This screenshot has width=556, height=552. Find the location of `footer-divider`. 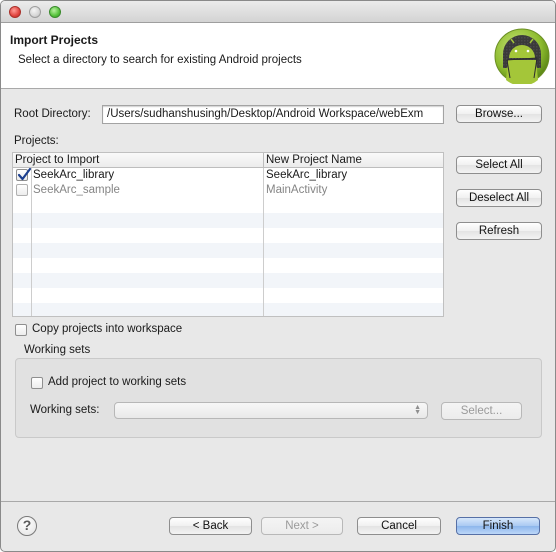

footer-divider is located at coordinates (278, 501).